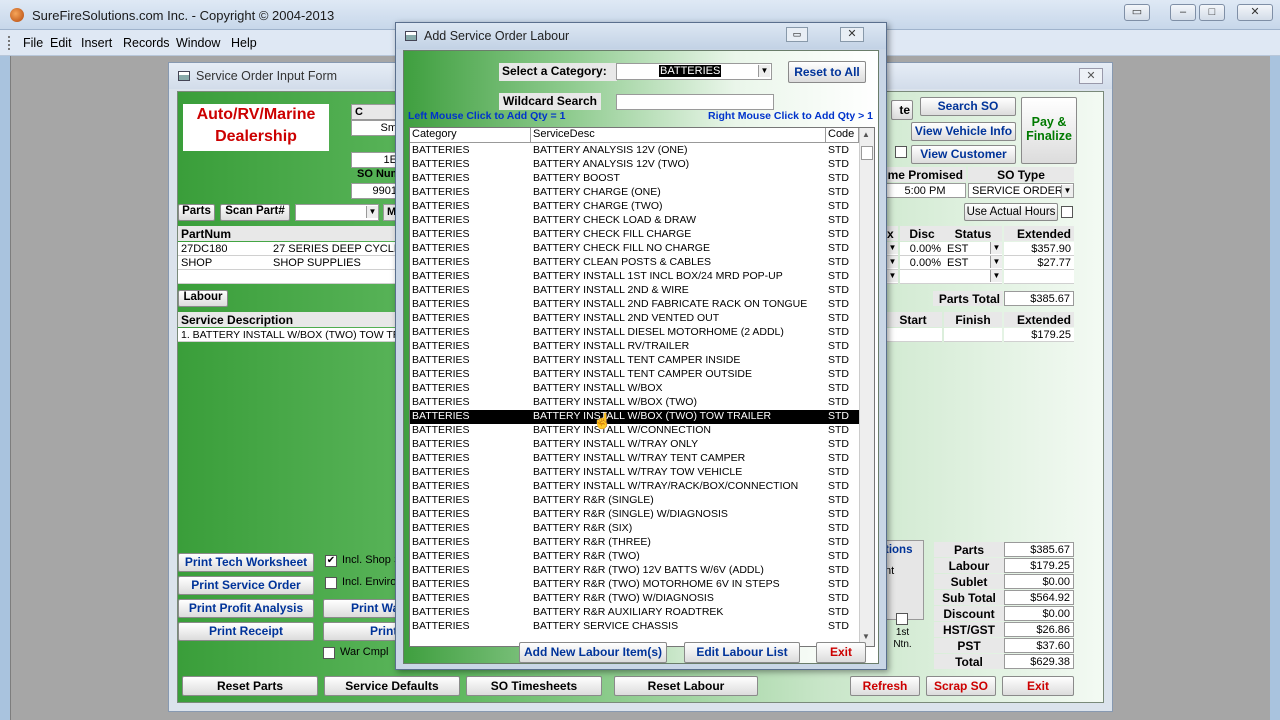 The image size is (1280, 720). Describe the element at coordinates (198, 43) in the screenshot. I see `menu-window: Window` at that location.